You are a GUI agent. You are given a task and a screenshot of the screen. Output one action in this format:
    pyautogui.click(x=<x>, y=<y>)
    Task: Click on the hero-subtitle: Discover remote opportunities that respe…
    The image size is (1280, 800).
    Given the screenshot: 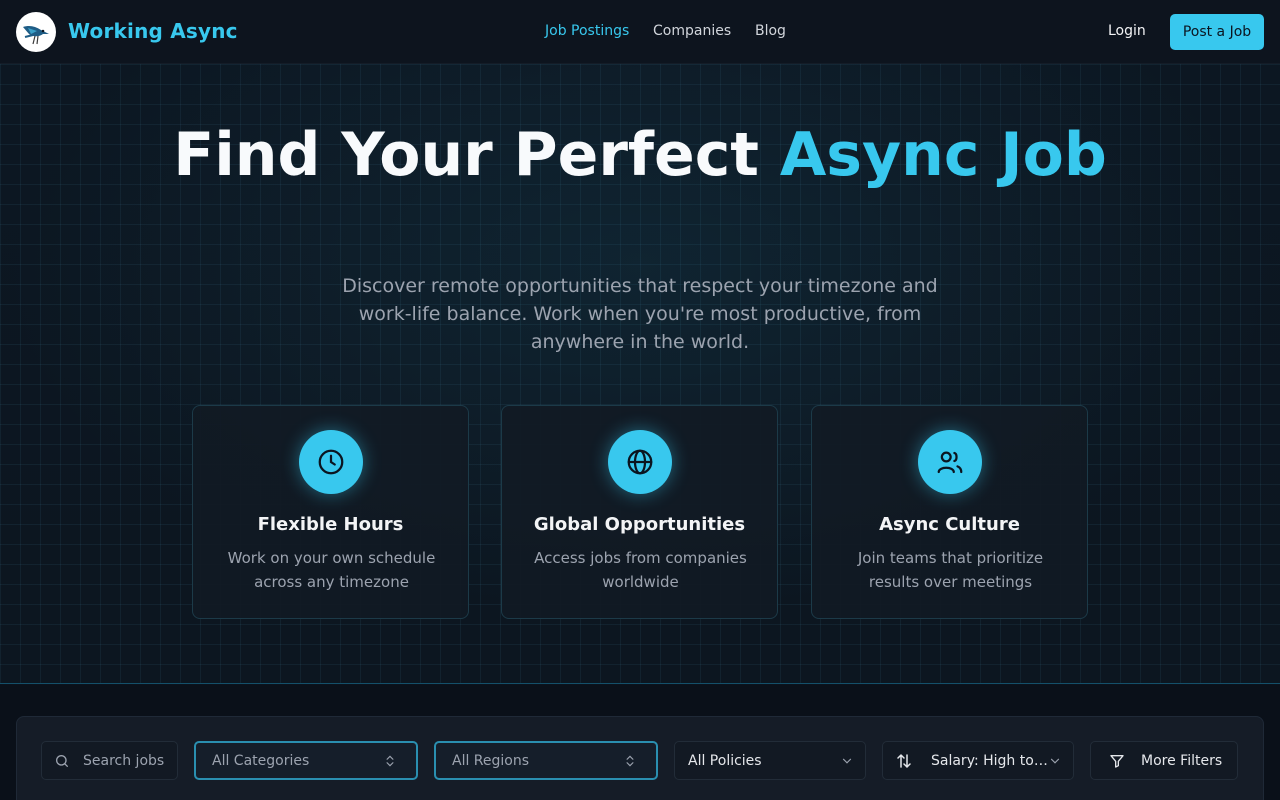 What is the action you would take?
    pyautogui.click(x=640, y=314)
    